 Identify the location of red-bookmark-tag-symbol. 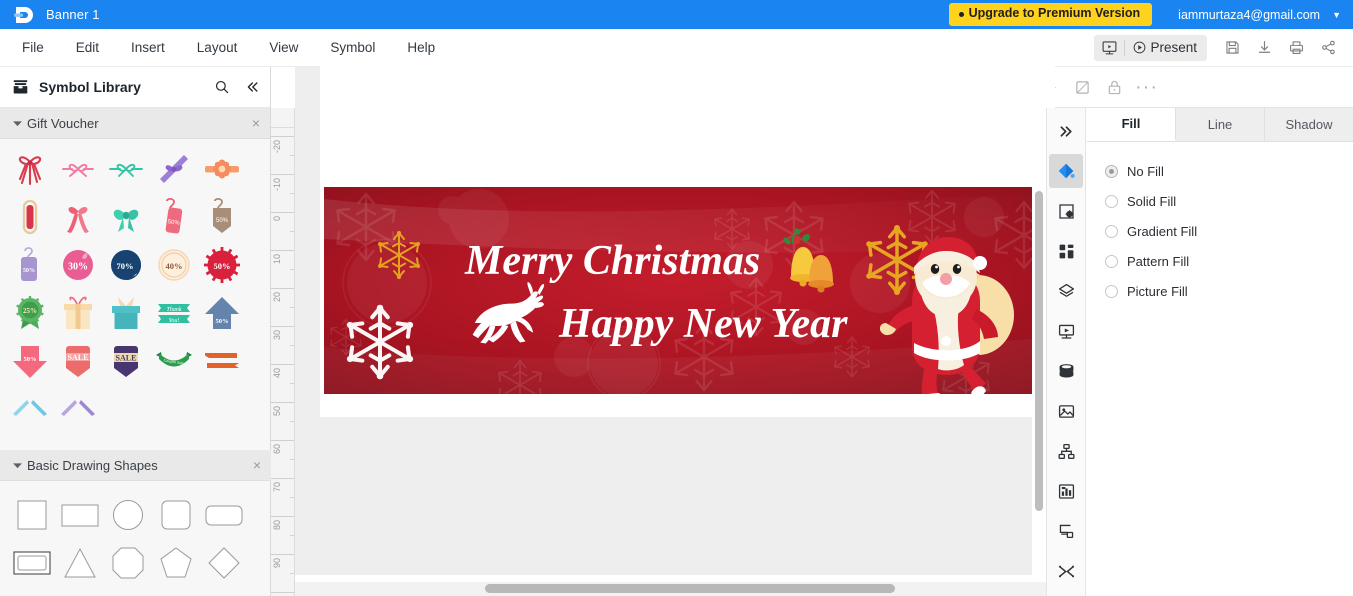
(30, 216).